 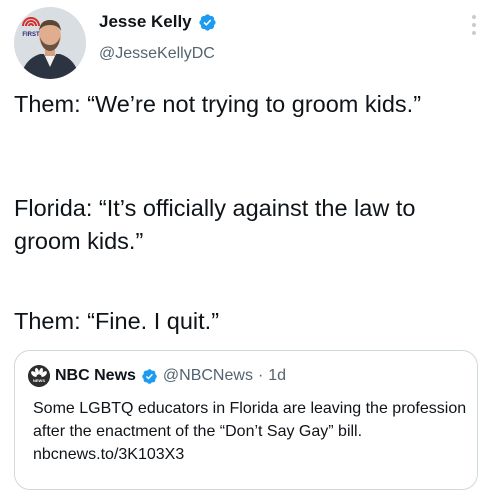 I want to click on nbc-news-avatar: NEWS, so click(x=39, y=376).